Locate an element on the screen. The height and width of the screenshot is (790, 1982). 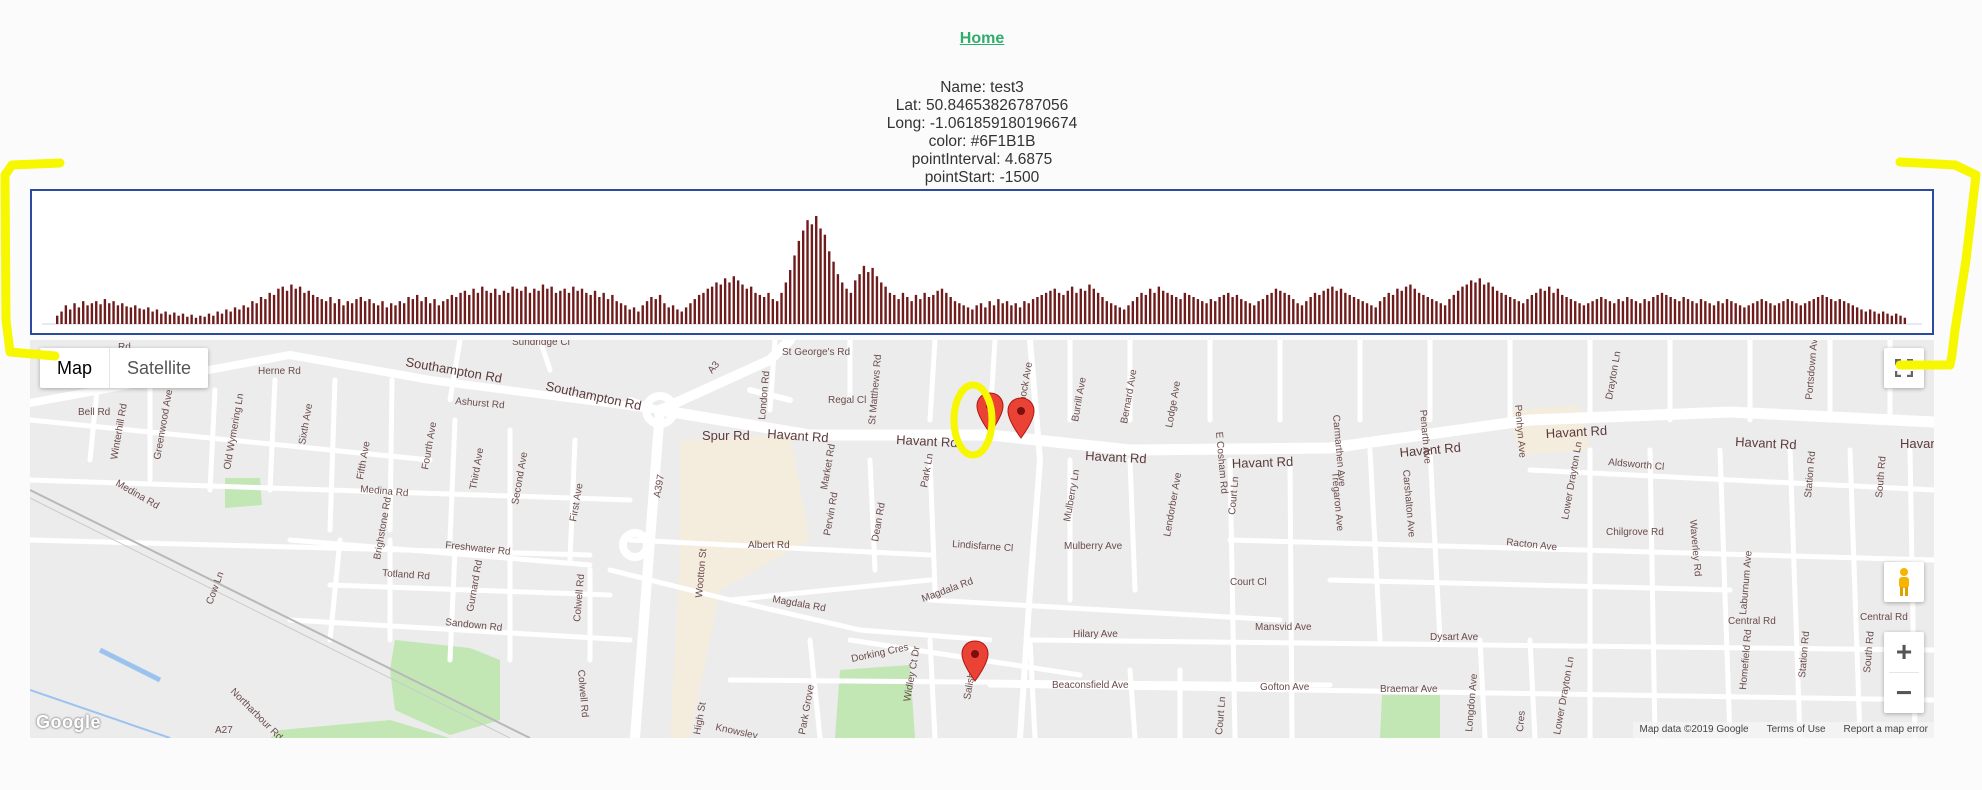
map-marker-selected is located at coordinates (990, 413).